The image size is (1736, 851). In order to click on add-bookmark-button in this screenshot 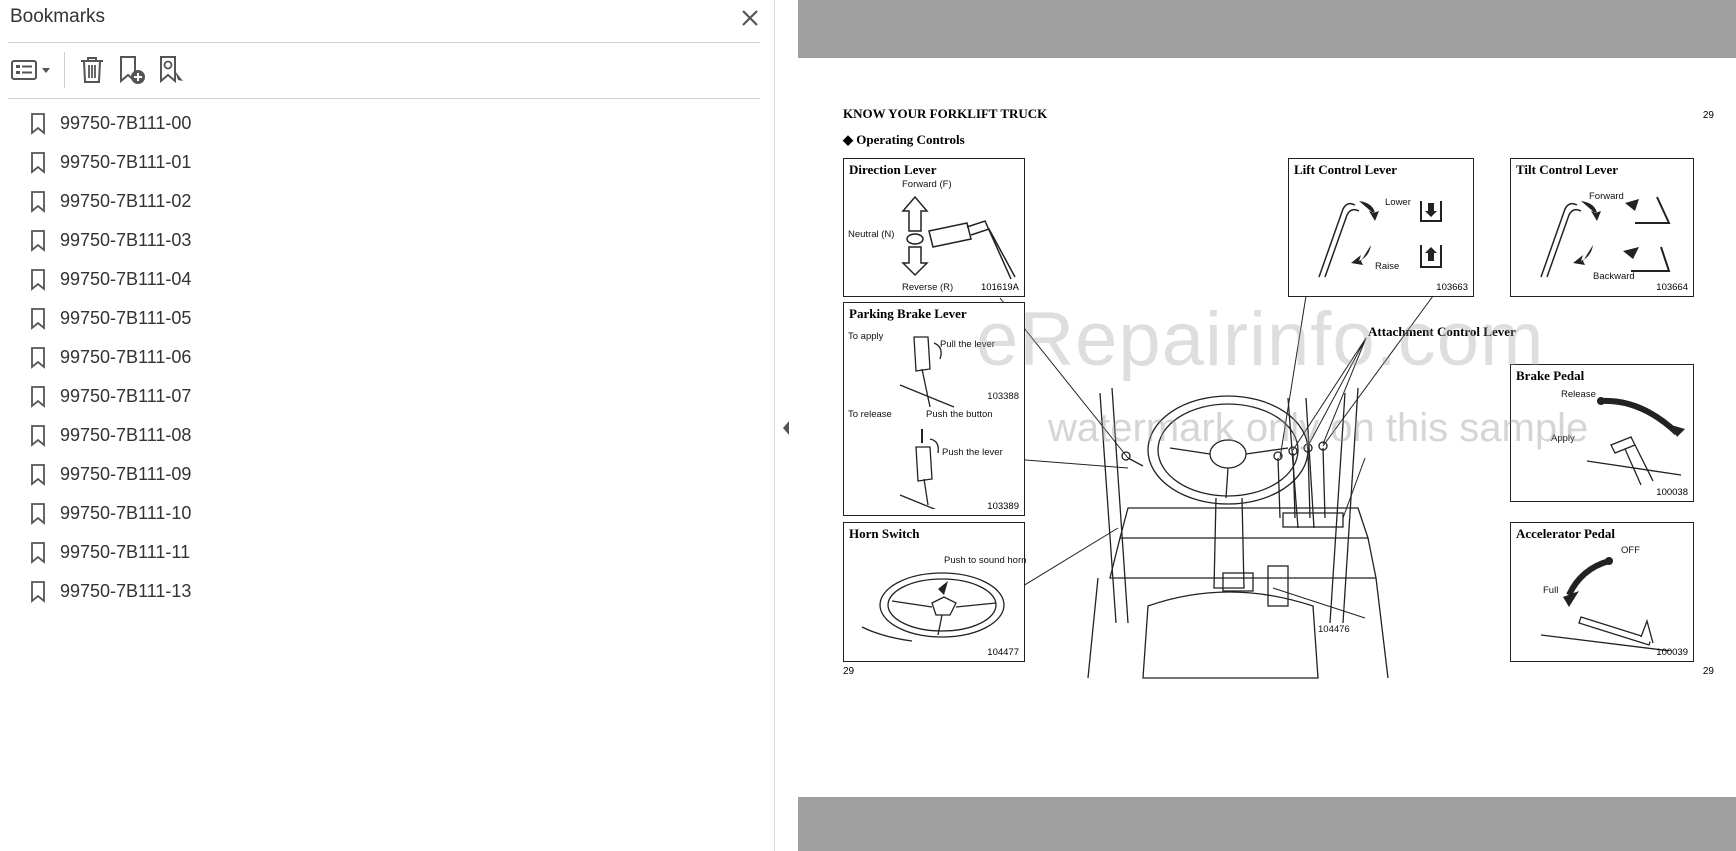, I will do `click(132, 70)`.